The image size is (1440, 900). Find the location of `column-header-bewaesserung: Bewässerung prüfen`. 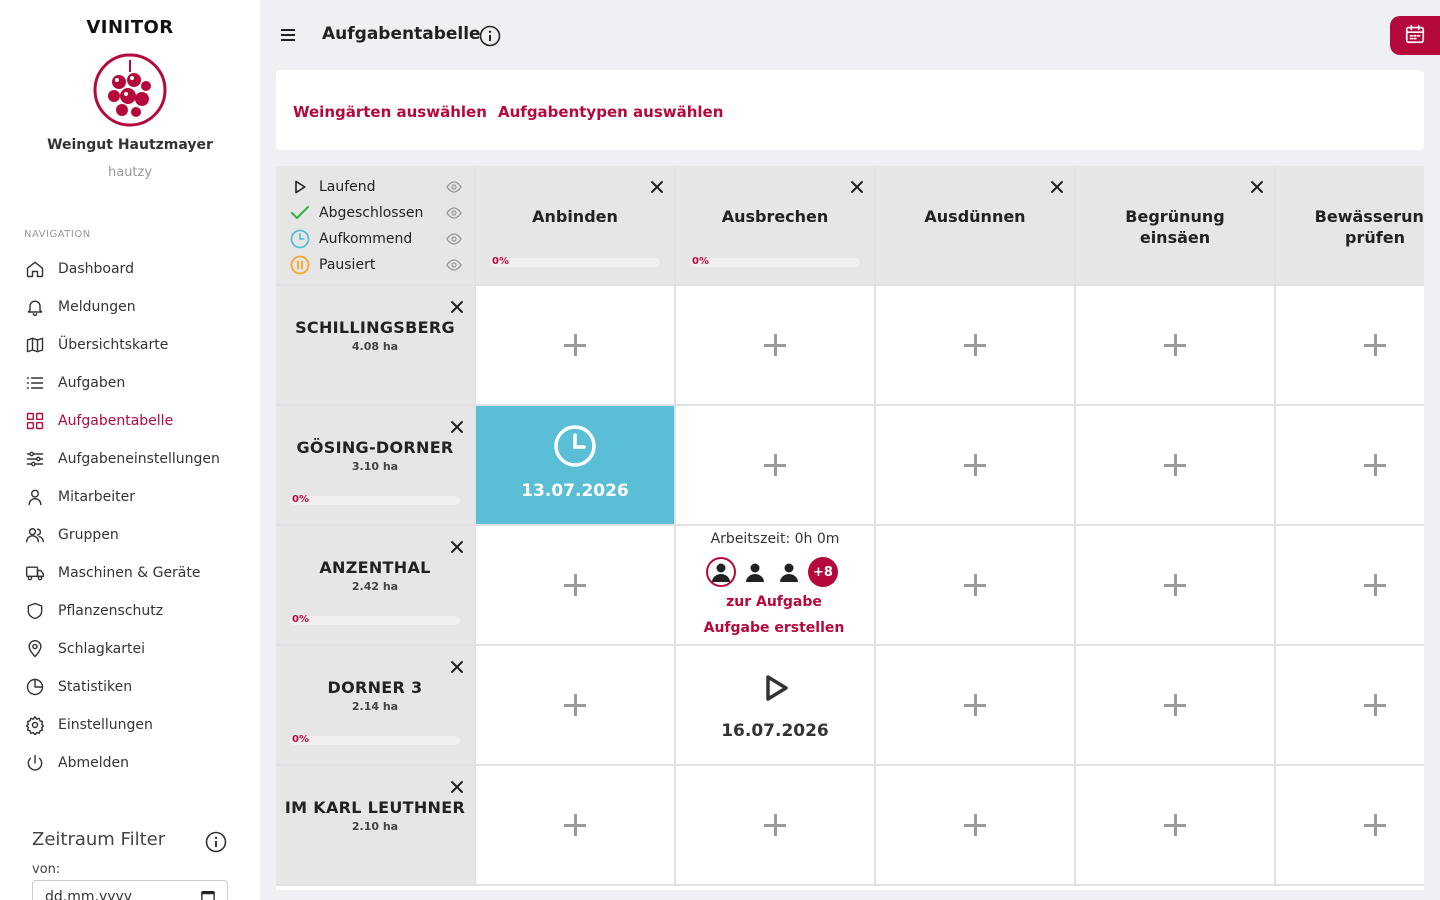

column-header-bewaesserung: Bewässerung prüfen is located at coordinates (1350, 226).